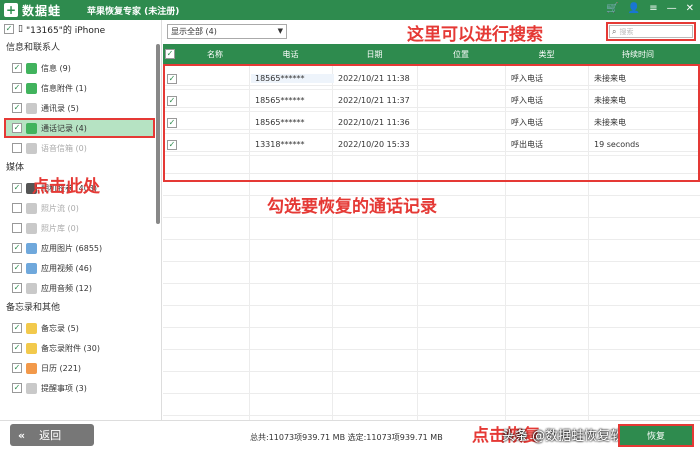  What do you see at coordinates (66, 187) in the screenshot?
I see `annotation-click-here: 点击此处` at bounding box center [66, 187].